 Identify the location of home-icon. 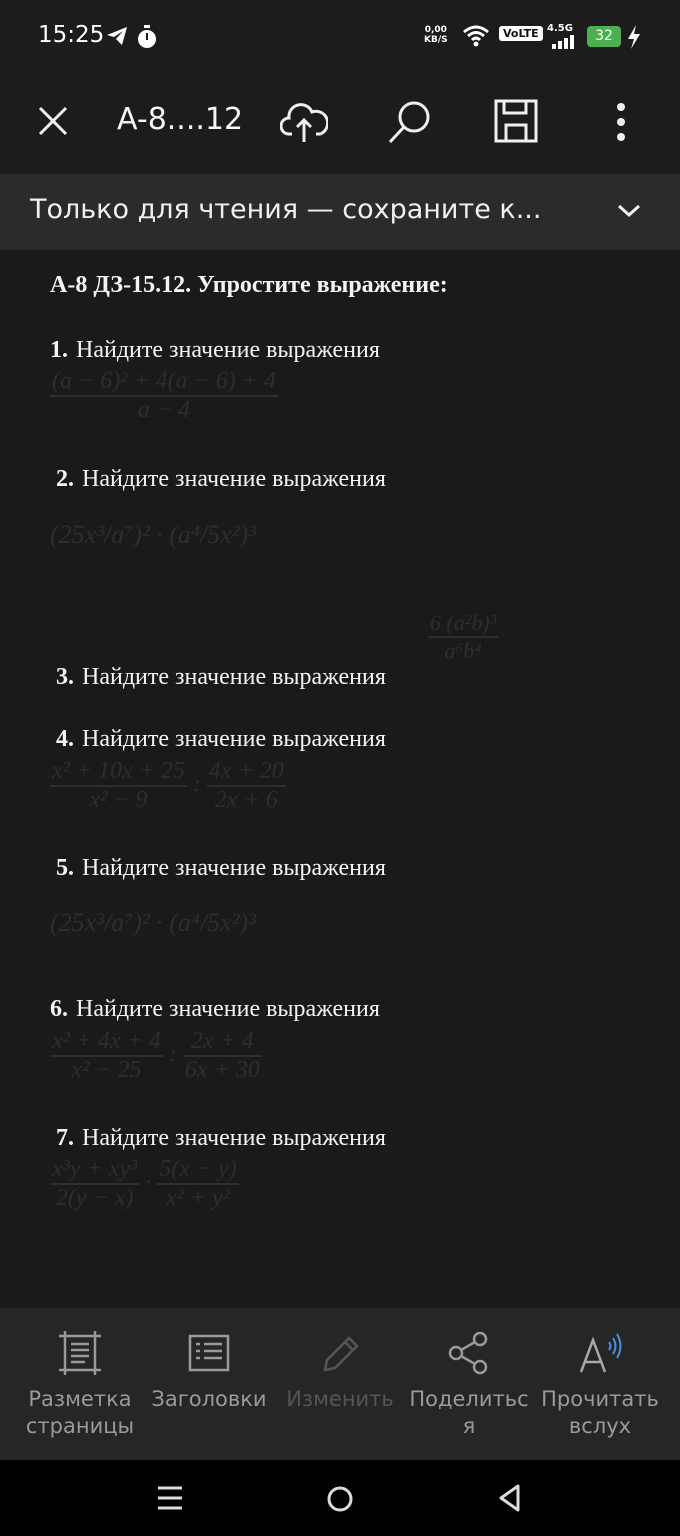
(340, 1501).